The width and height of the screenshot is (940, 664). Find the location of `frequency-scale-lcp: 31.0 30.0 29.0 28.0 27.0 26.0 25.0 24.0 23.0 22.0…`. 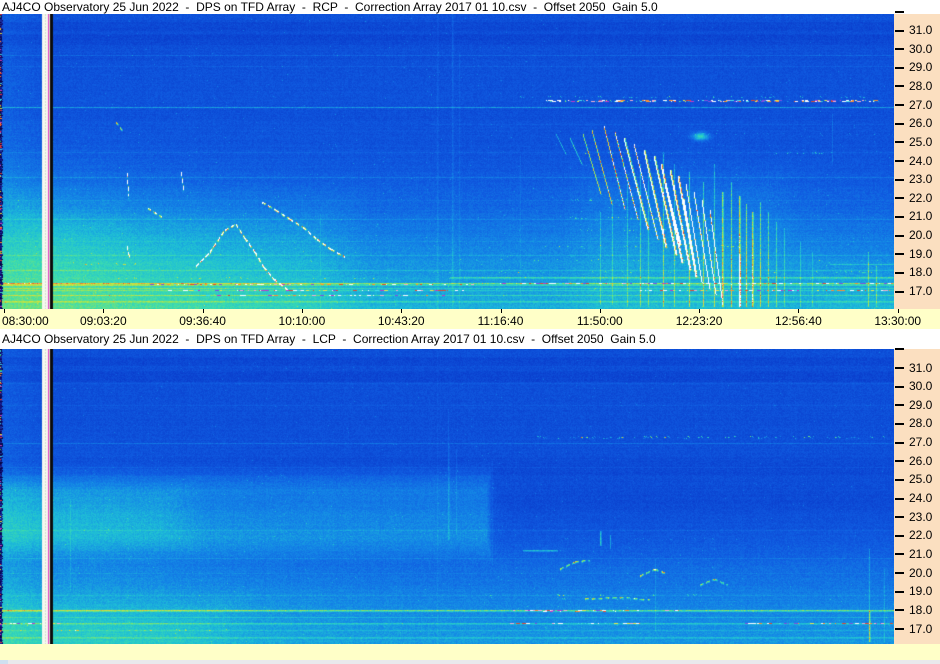

frequency-scale-lcp: 31.0 30.0 29.0 28.0 27.0 26.0 25.0 24.0 23.0 22.0… is located at coordinates (917, 496).